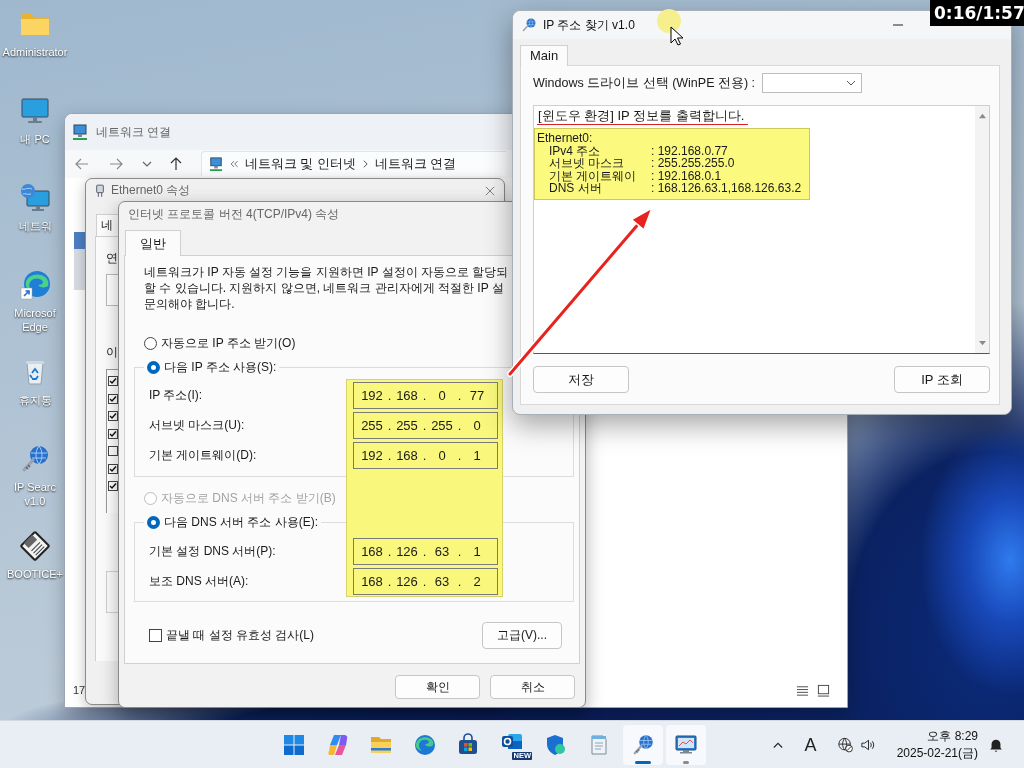 This screenshot has width=1024, height=768. I want to click on window-title: 네트워크 연결, so click(134, 132).